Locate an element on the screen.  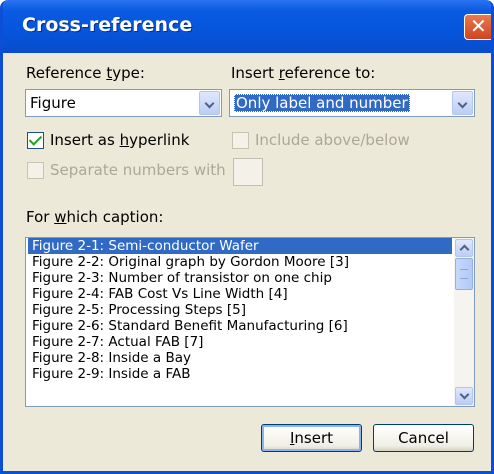
list-item: Figure 2-4: FAB Cost Vs Line Width [4] is located at coordinates (240, 294).